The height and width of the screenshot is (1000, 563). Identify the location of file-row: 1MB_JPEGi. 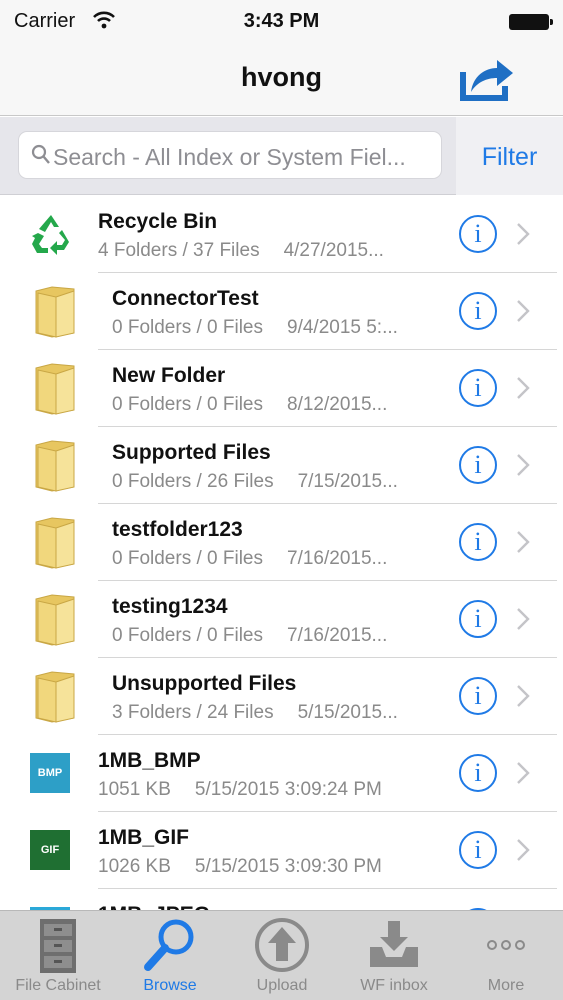
(281, 899).